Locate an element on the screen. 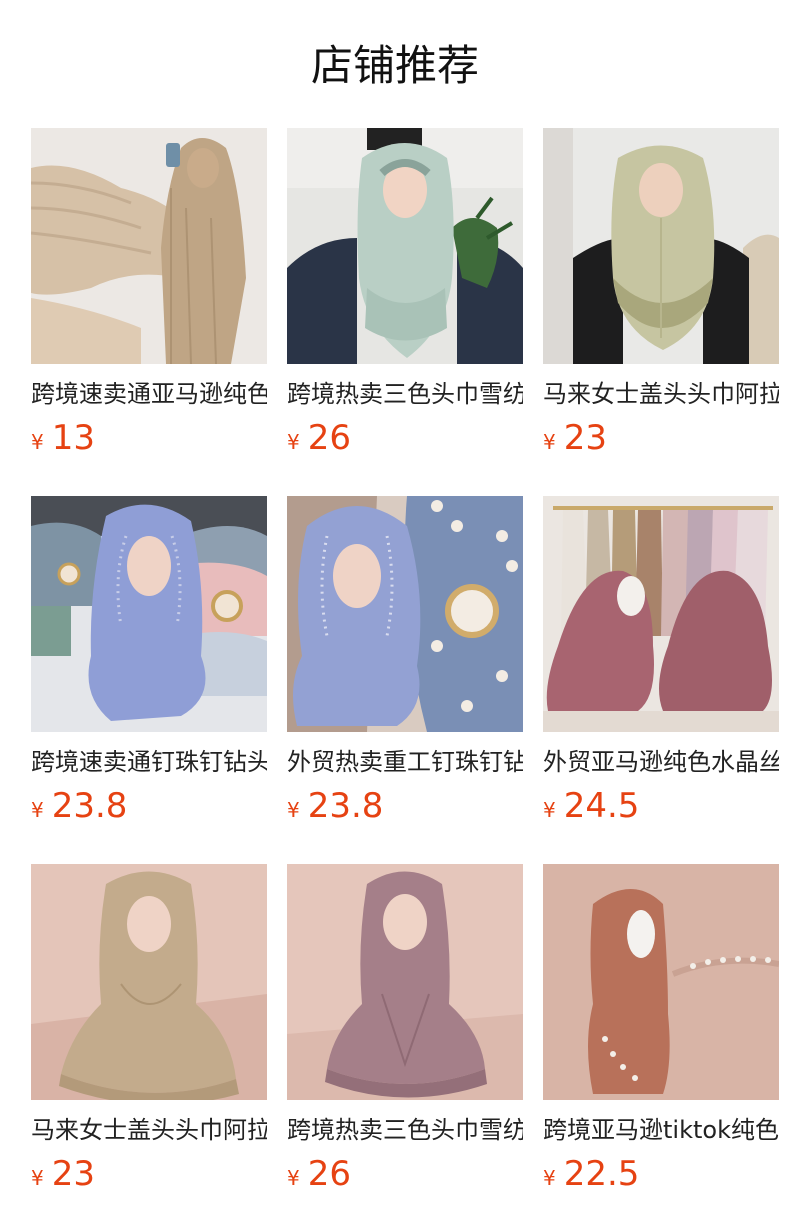 The width and height of the screenshot is (790, 1232). product-price: ¥13 is located at coordinates (63, 438).